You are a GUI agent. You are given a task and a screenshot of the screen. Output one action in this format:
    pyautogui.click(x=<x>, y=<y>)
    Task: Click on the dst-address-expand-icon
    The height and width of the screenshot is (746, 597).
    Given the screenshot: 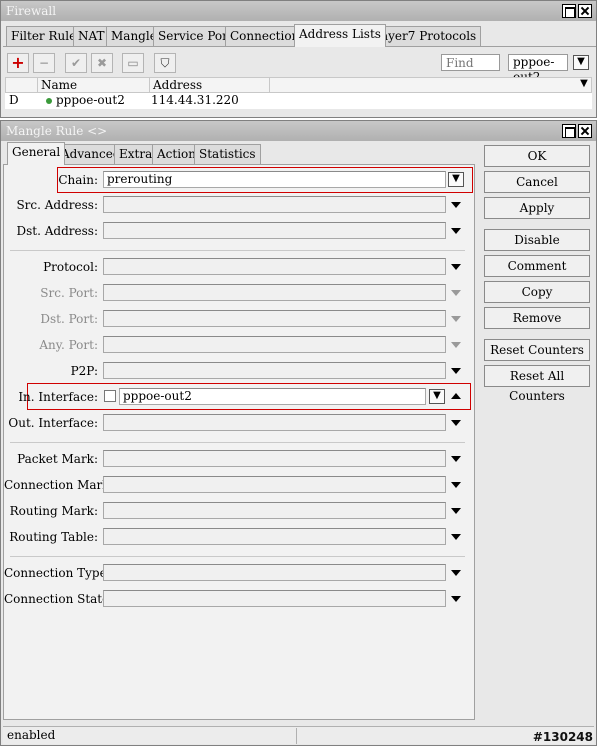 What is the action you would take?
    pyautogui.click(x=456, y=231)
    